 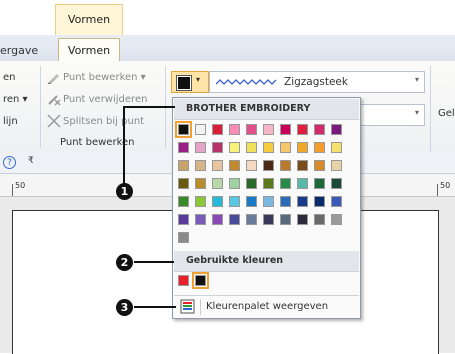 I want to click on open-palette-label: Kleurenpalet weergeven, so click(x=267, y=306).